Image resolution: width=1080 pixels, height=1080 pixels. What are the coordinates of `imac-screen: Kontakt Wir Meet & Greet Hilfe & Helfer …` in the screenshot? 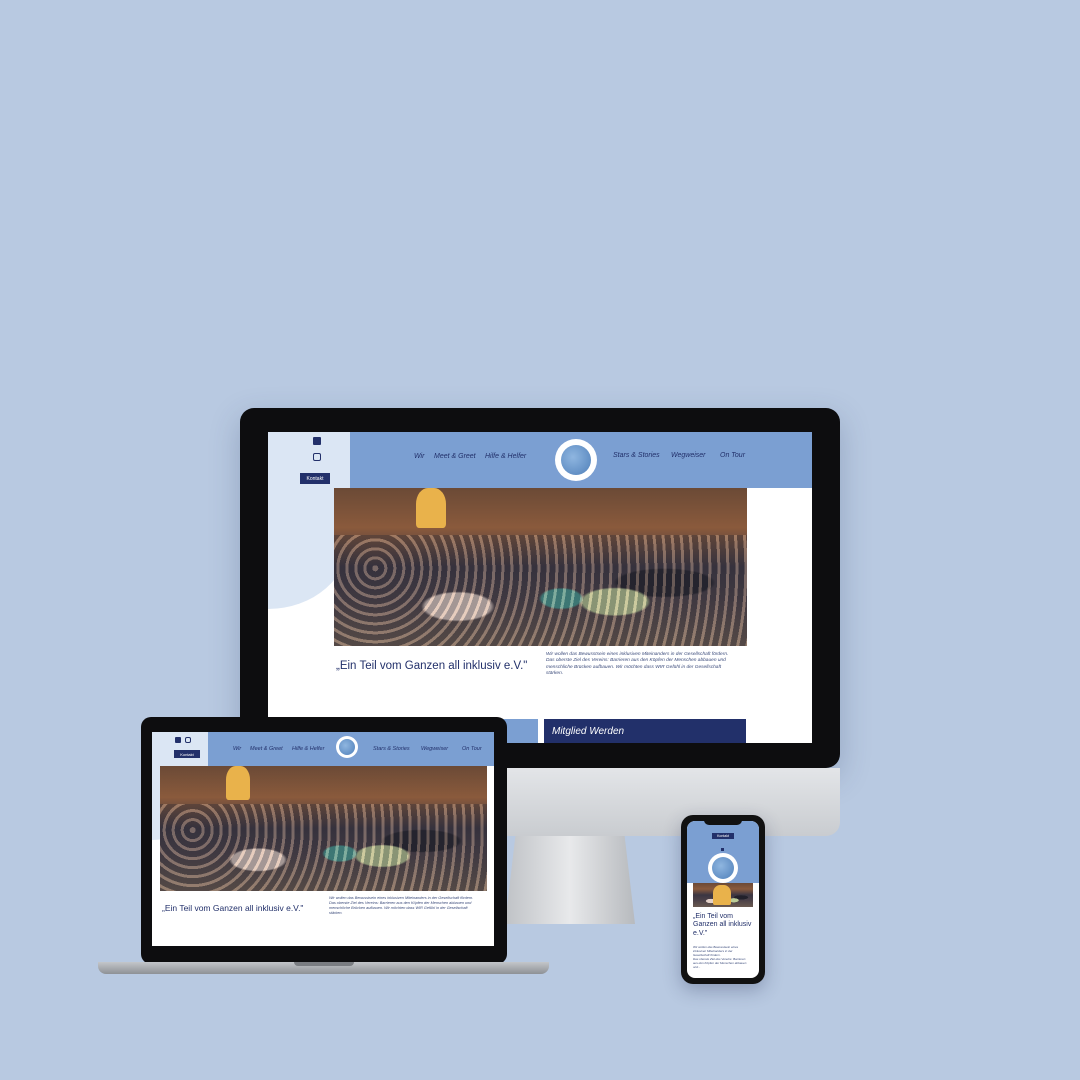 It's located at (540, 587).